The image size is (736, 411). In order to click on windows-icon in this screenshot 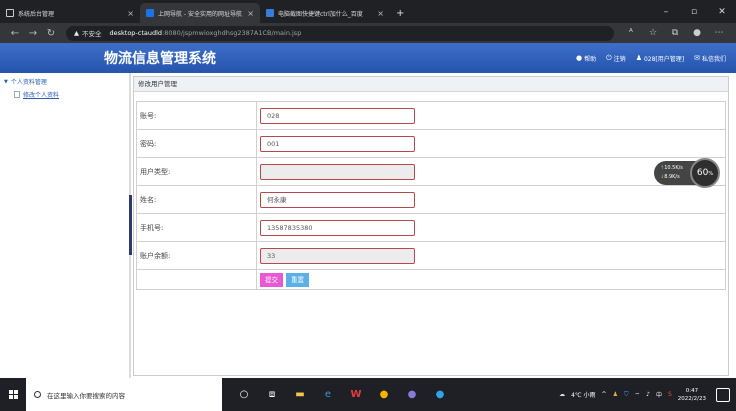, I will do `click(13, 394)`.